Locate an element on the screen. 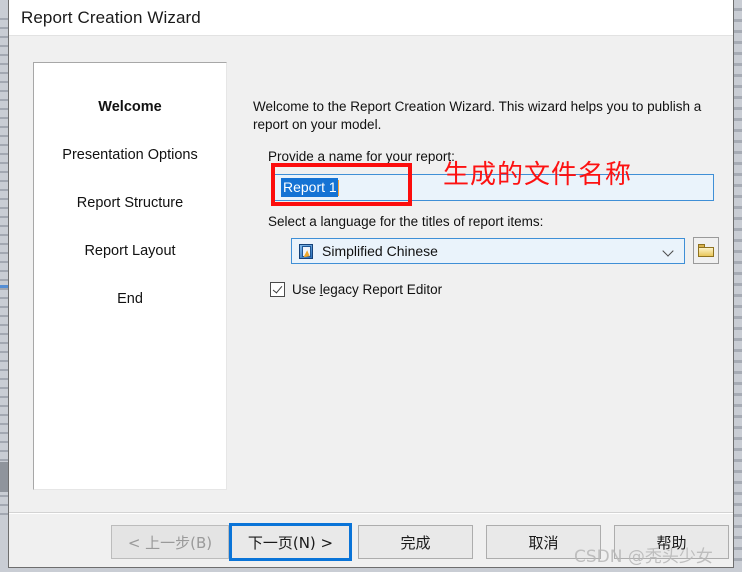 The width and height of the screenshot is (742, 572). footer-separator is located at coordinates (371, 513).